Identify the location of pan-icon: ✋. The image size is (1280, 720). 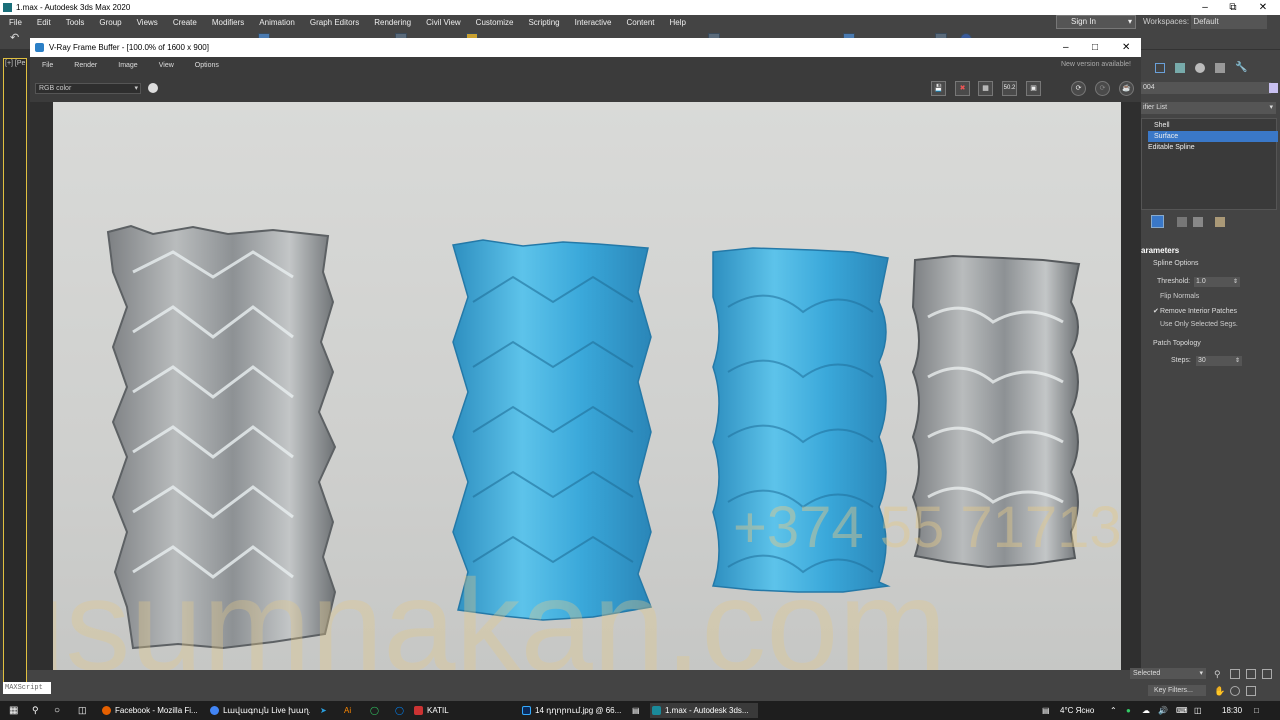
(1219, 691).